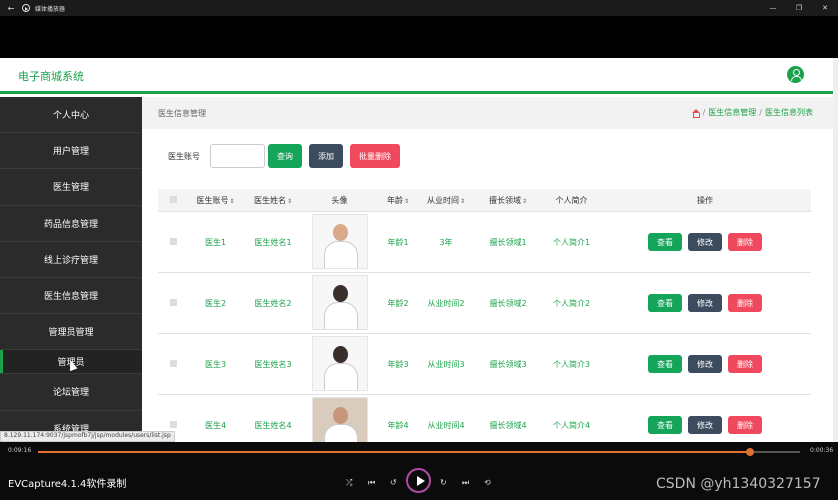 The width and height of the screenshot is (838, 500). I want to click on sidebar-item-label: 个人中心, so click(70, 116).